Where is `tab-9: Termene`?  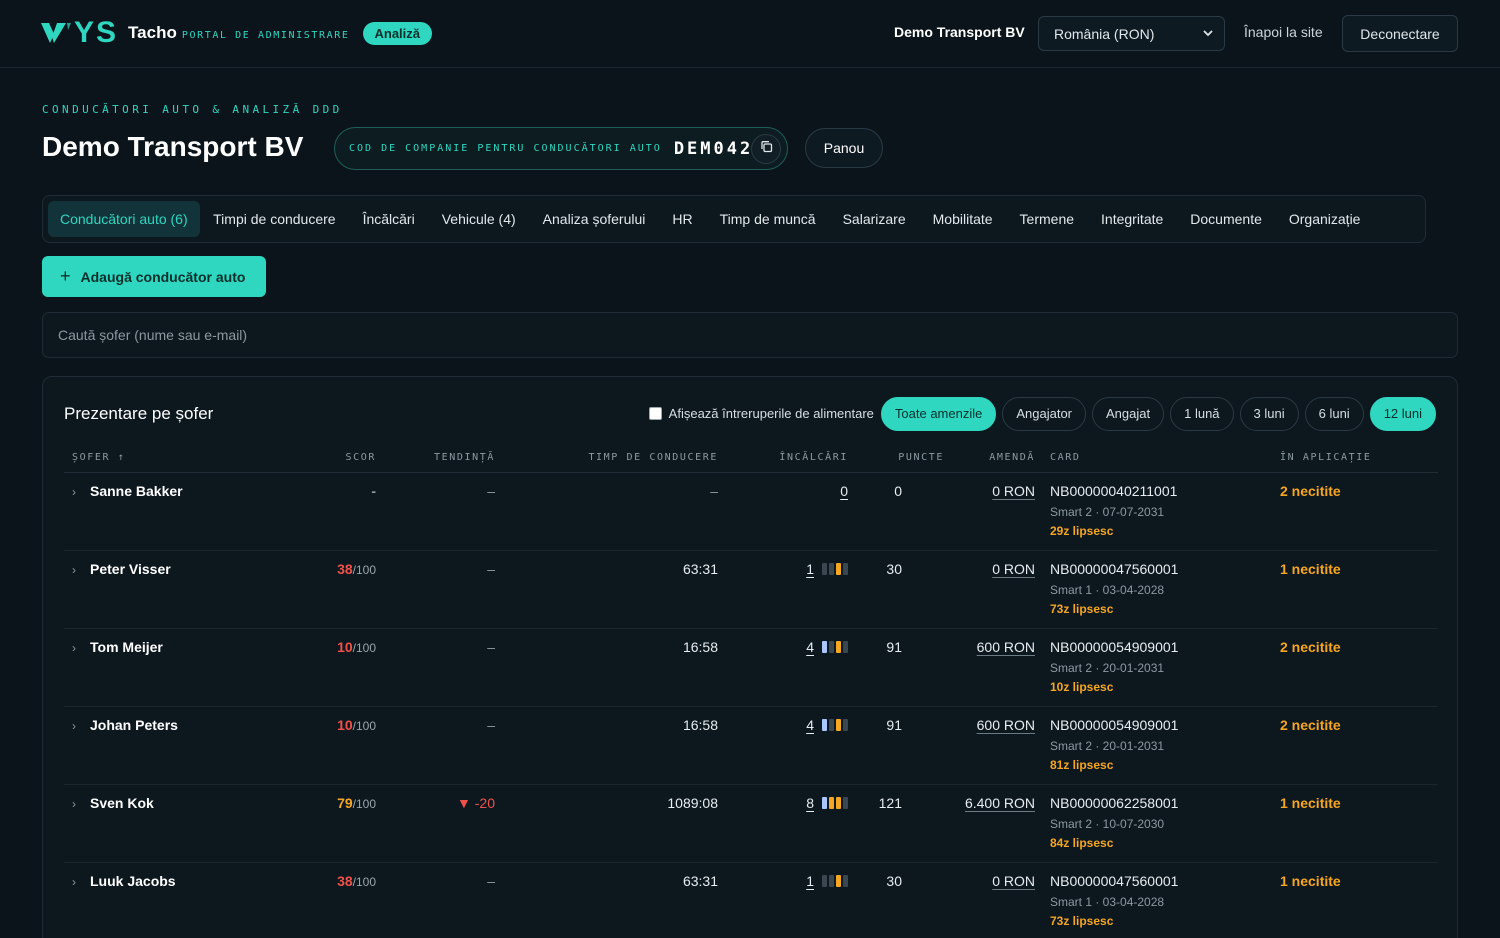
tab-9: Termene is located at coordinates (1046, 219).